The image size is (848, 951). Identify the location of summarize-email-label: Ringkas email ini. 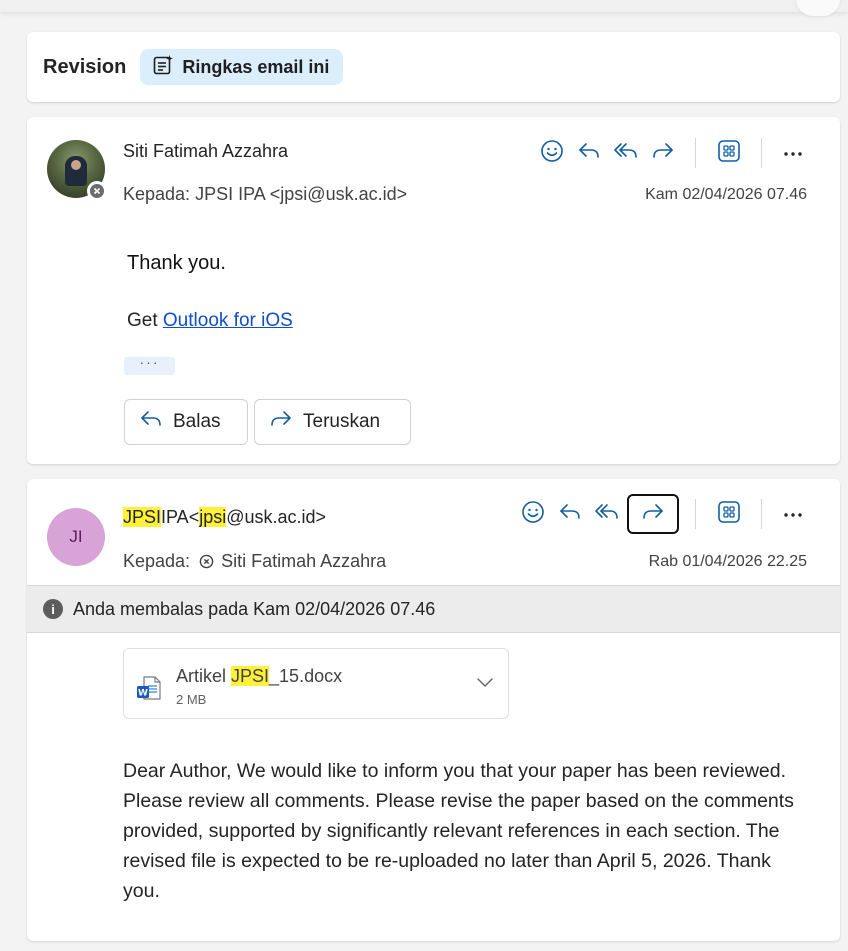
(256, 66).